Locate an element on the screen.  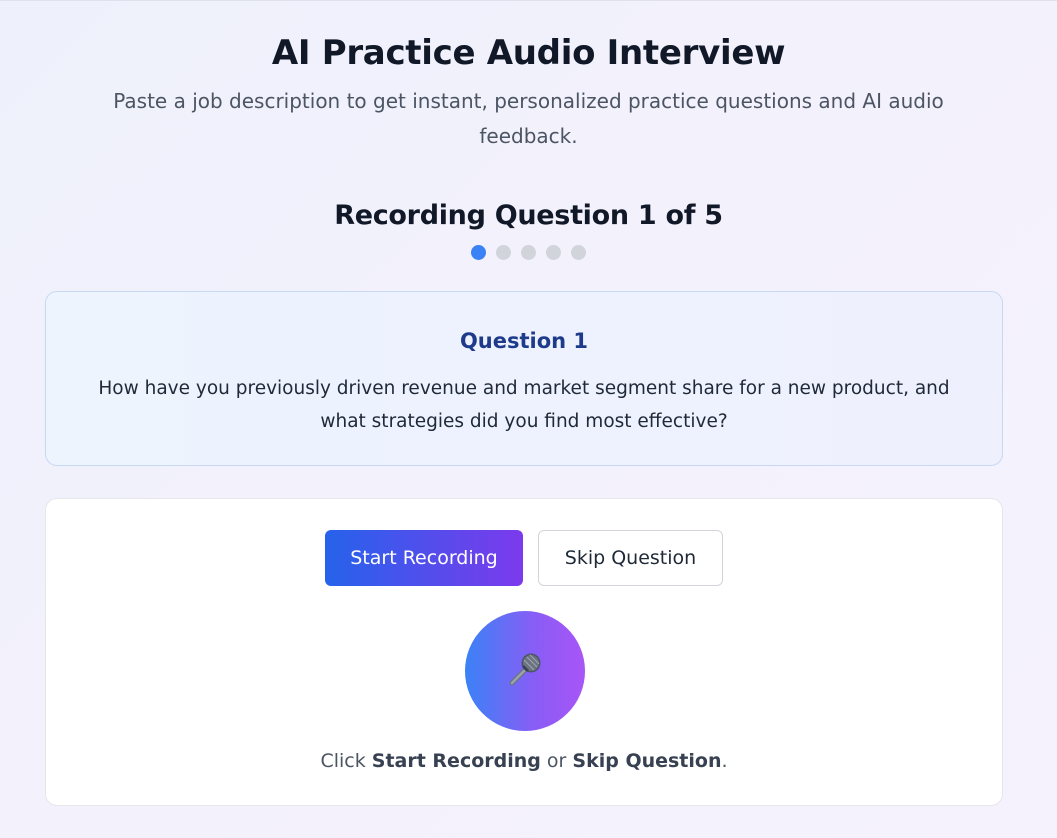
top-divider is located at coordinates (528, 0).